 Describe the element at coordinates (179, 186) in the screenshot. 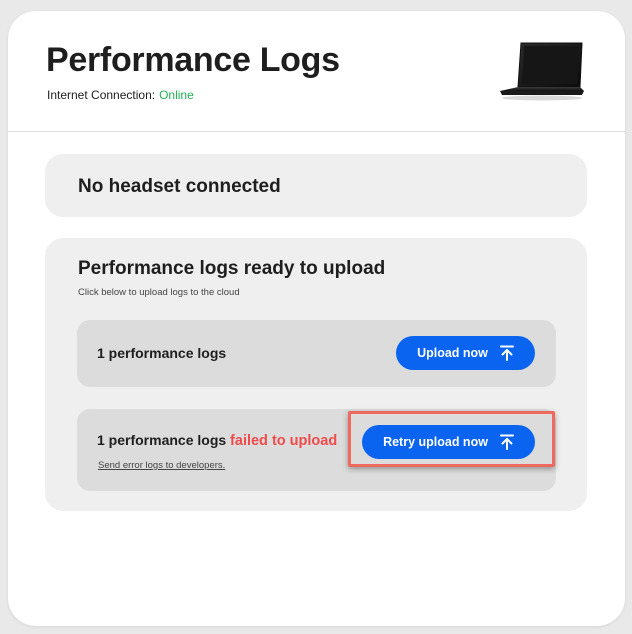

I see `headset-status: No headset connected` at that location.